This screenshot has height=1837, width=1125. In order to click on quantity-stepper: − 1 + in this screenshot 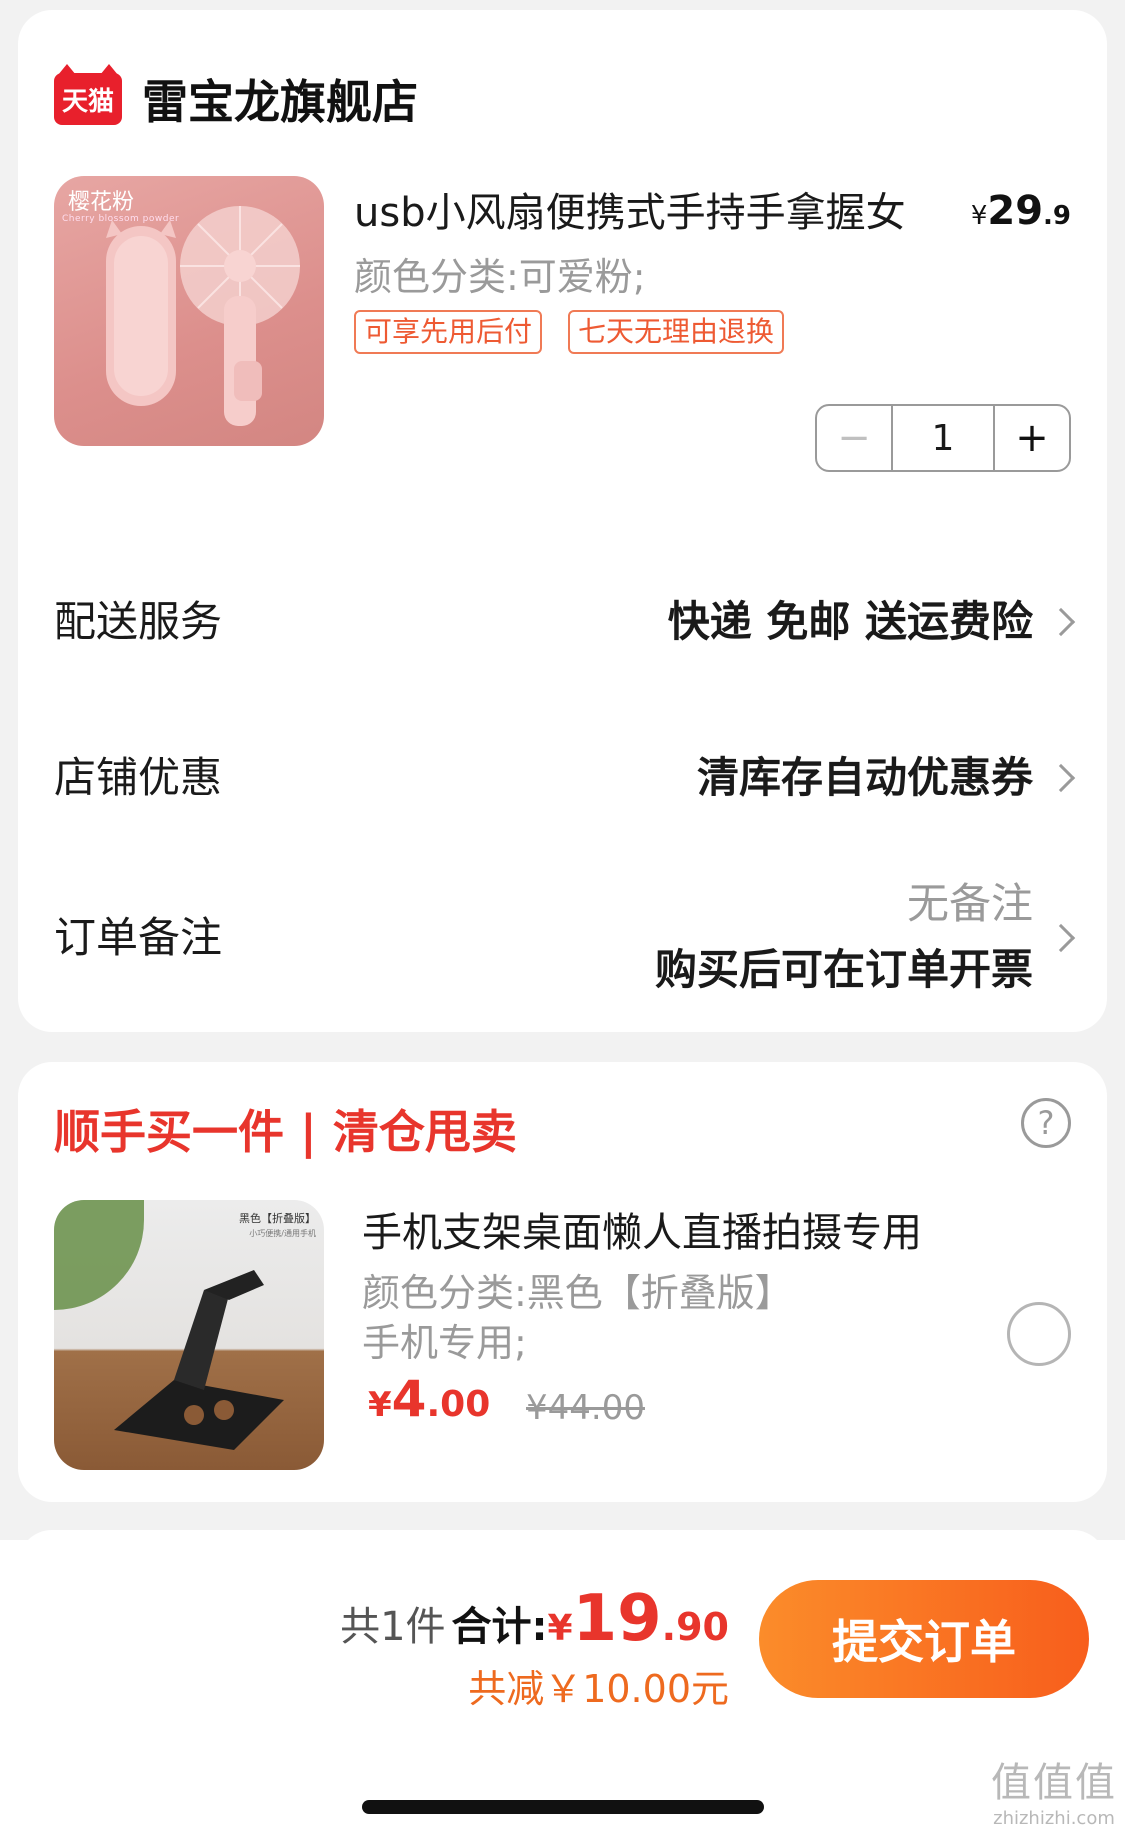, I will do `click(943, 438)`.